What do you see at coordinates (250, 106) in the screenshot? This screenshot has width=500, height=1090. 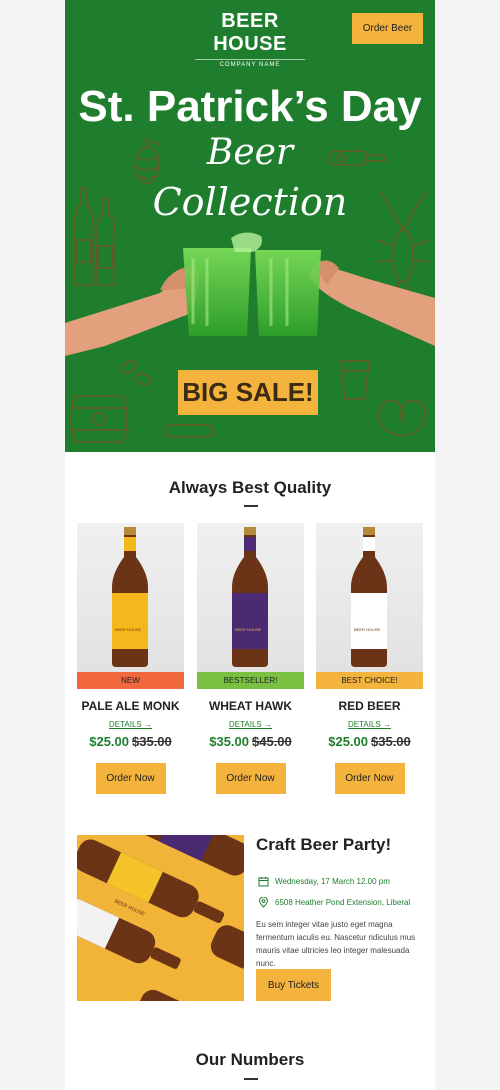 I see `hero-title: St. Patrick’s Day` at bounding box center [250, 106].